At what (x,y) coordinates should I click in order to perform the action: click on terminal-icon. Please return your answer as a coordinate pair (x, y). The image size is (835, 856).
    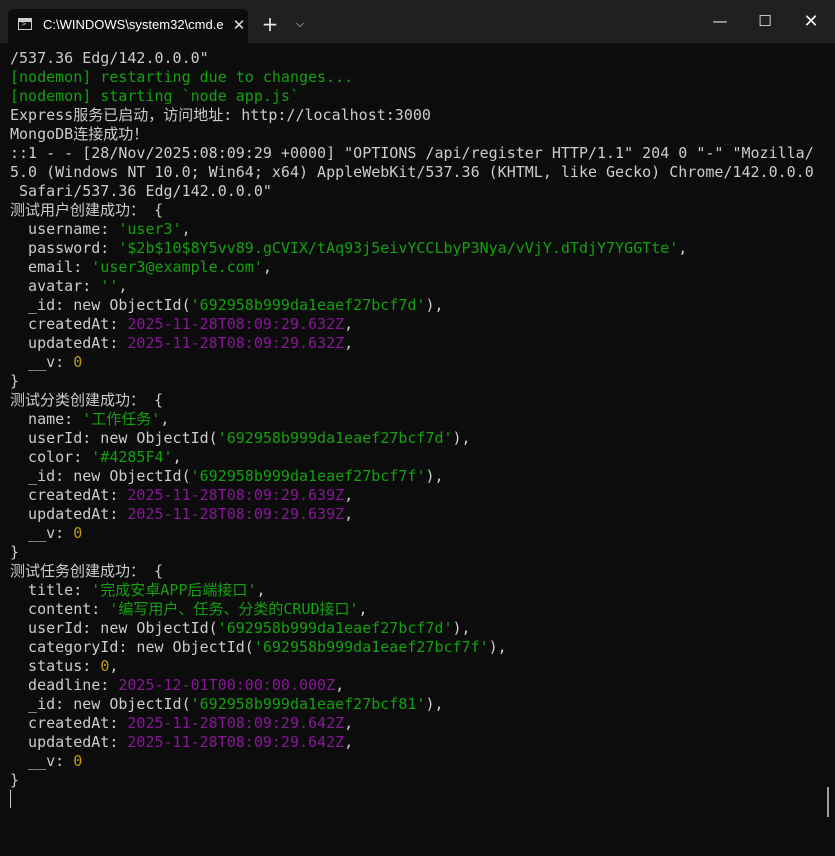
    Looking at the image, I should click on (25, 24).